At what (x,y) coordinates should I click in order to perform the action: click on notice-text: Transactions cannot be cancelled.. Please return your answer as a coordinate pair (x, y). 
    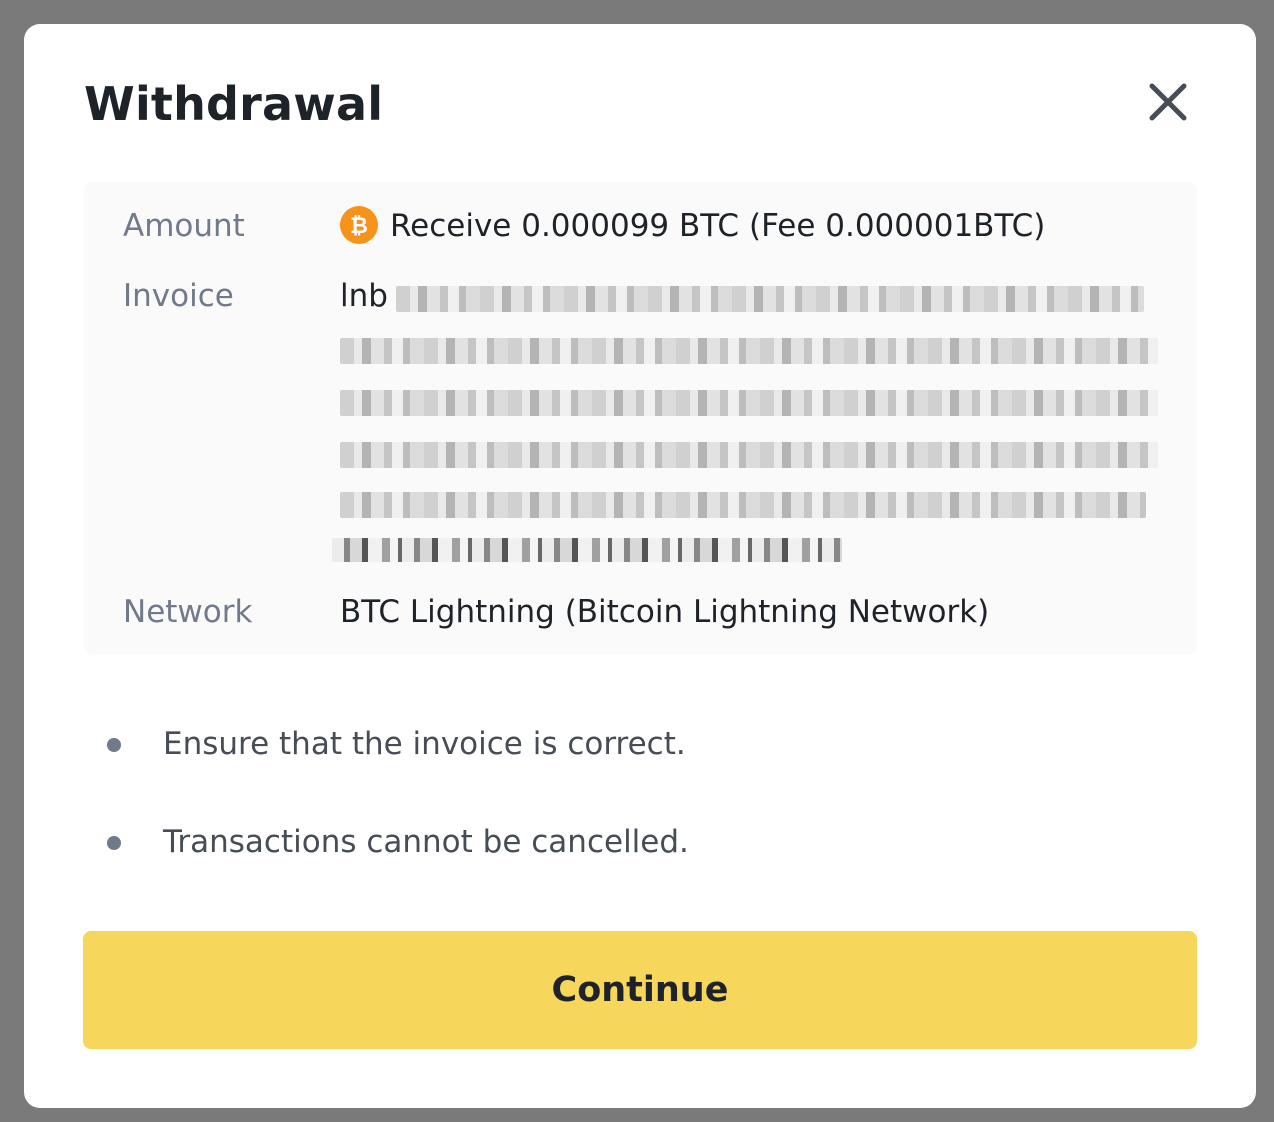
    Looking at the image, I should click on (426, 842).